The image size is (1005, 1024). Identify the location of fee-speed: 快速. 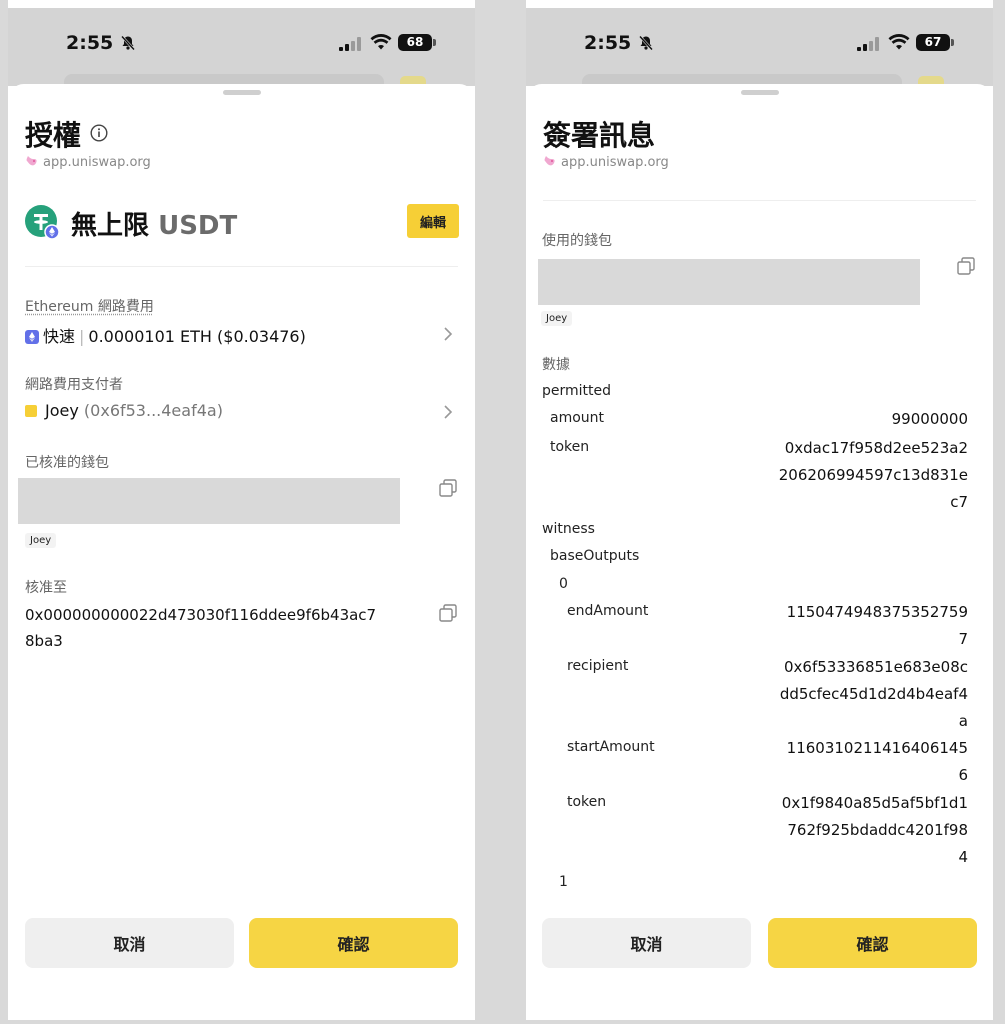
(59, 336).